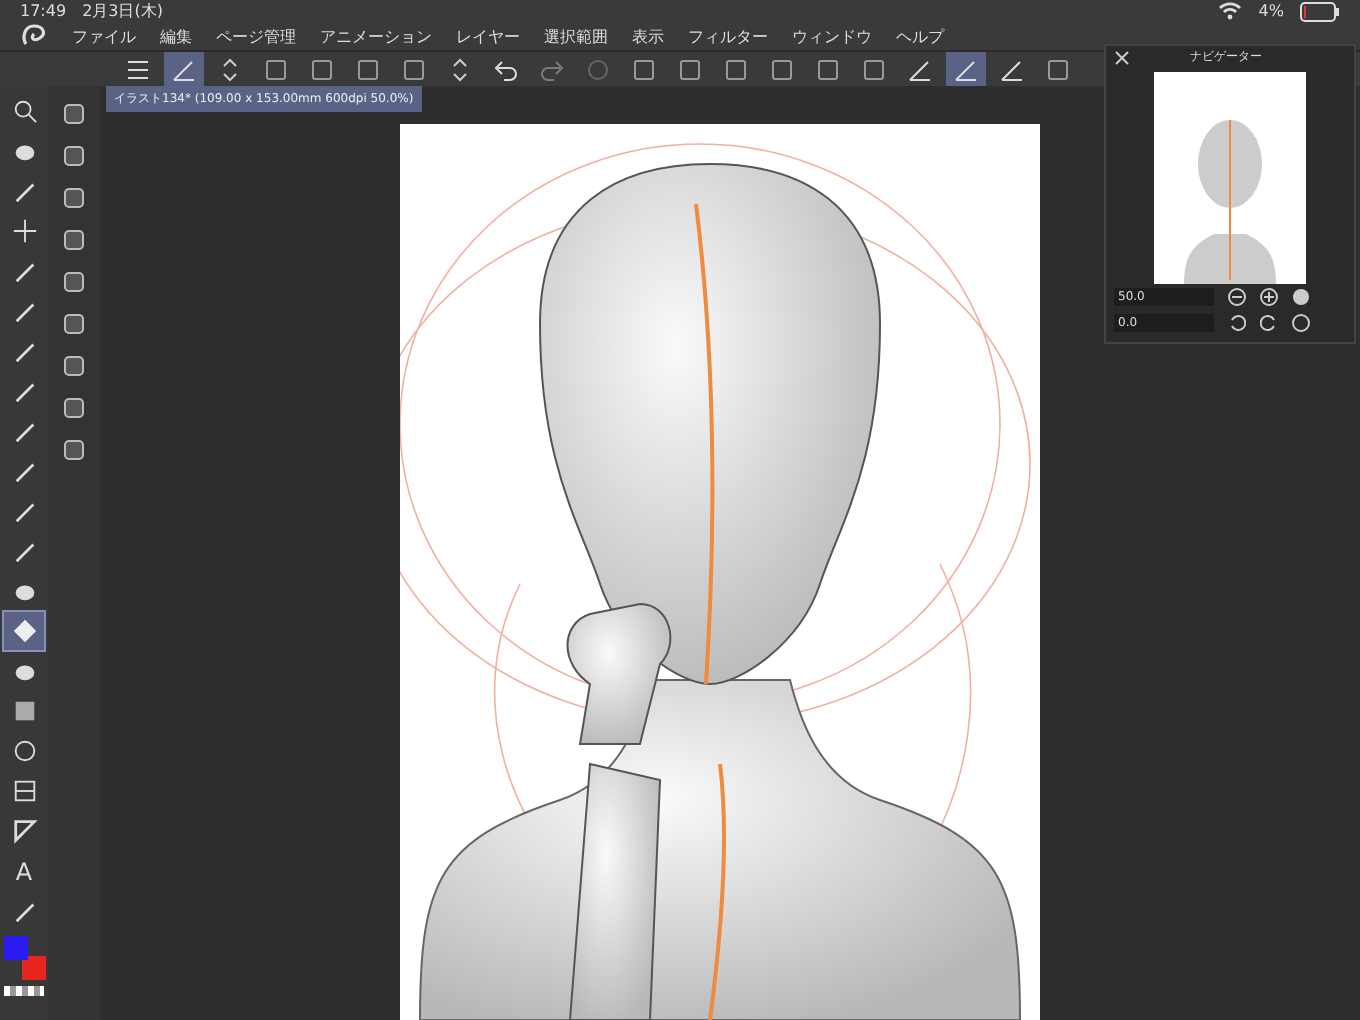  I want to click on magnifier-icon, so click(24, 111).